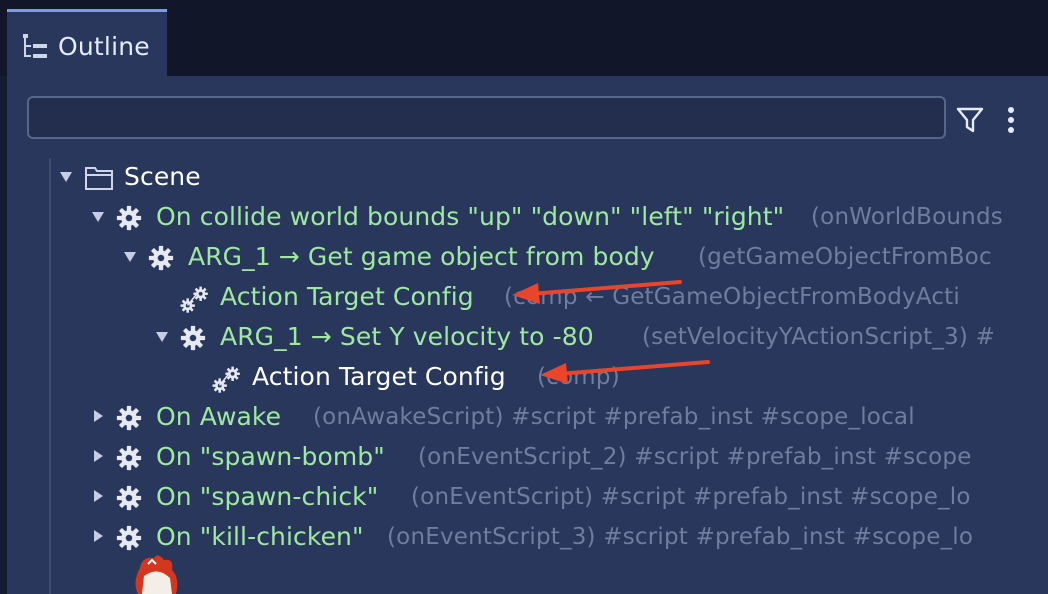 Image resolution: width=1048 pixels, height=594 pixels. Describe the element at coordinates (732, 297) in the screenshot. I see `tree-item-meta: (comp ← GetGameObjectFromBodyActi` at that location.